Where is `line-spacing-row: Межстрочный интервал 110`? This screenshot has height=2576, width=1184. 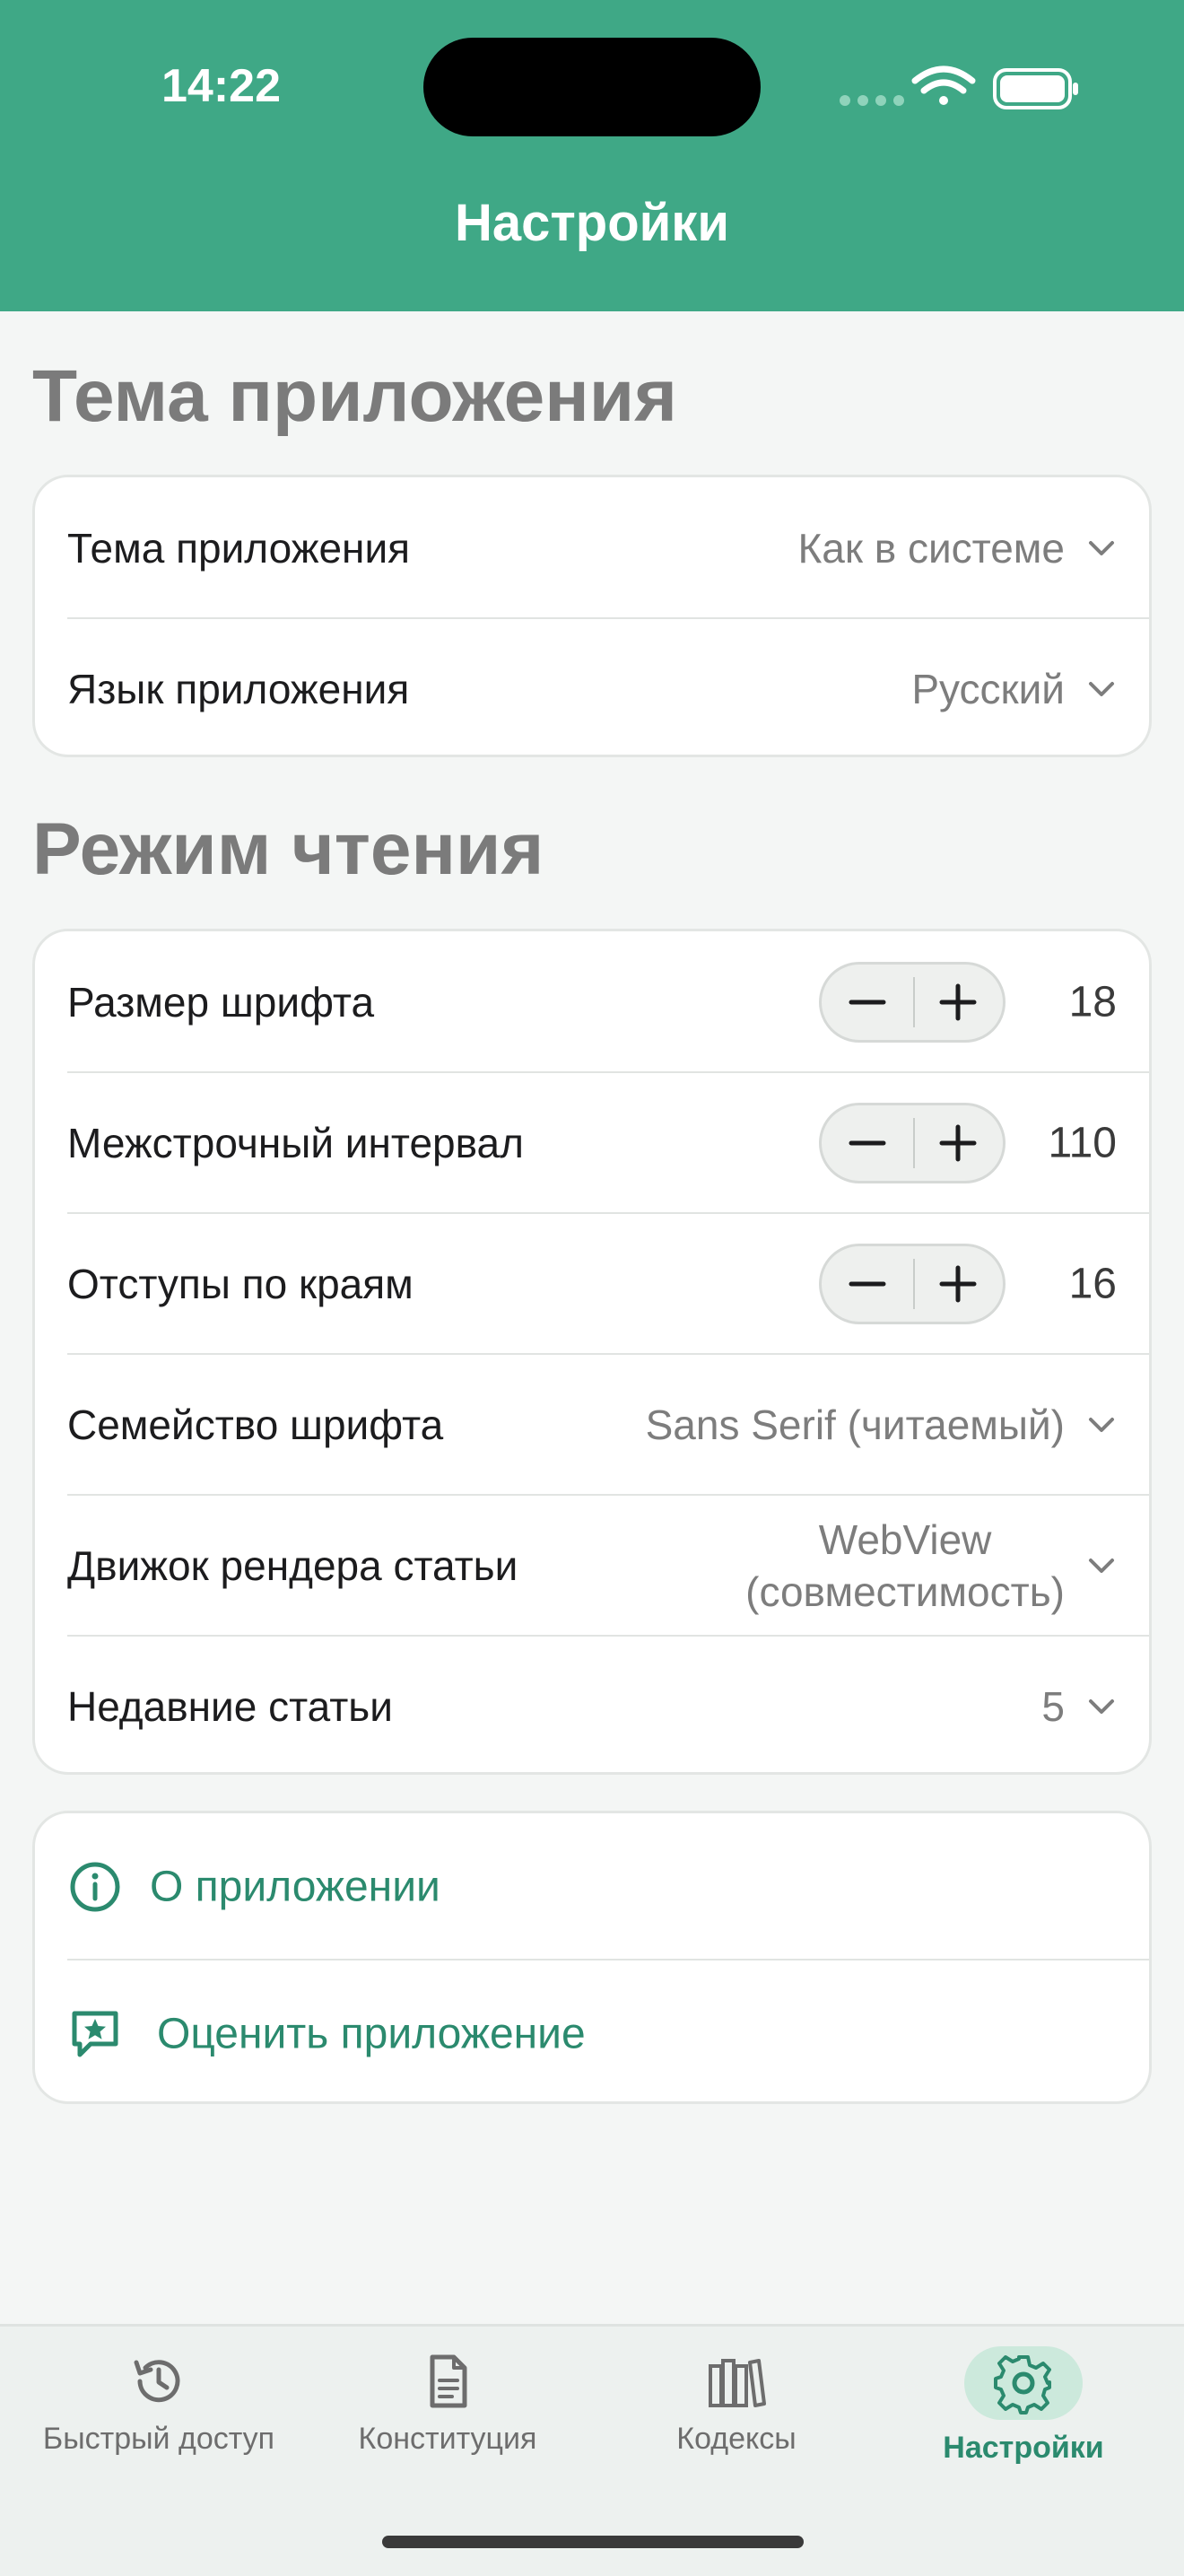 line-spacing-row: Межстрочный интервал 110 is located at coordinates (592, 1142).